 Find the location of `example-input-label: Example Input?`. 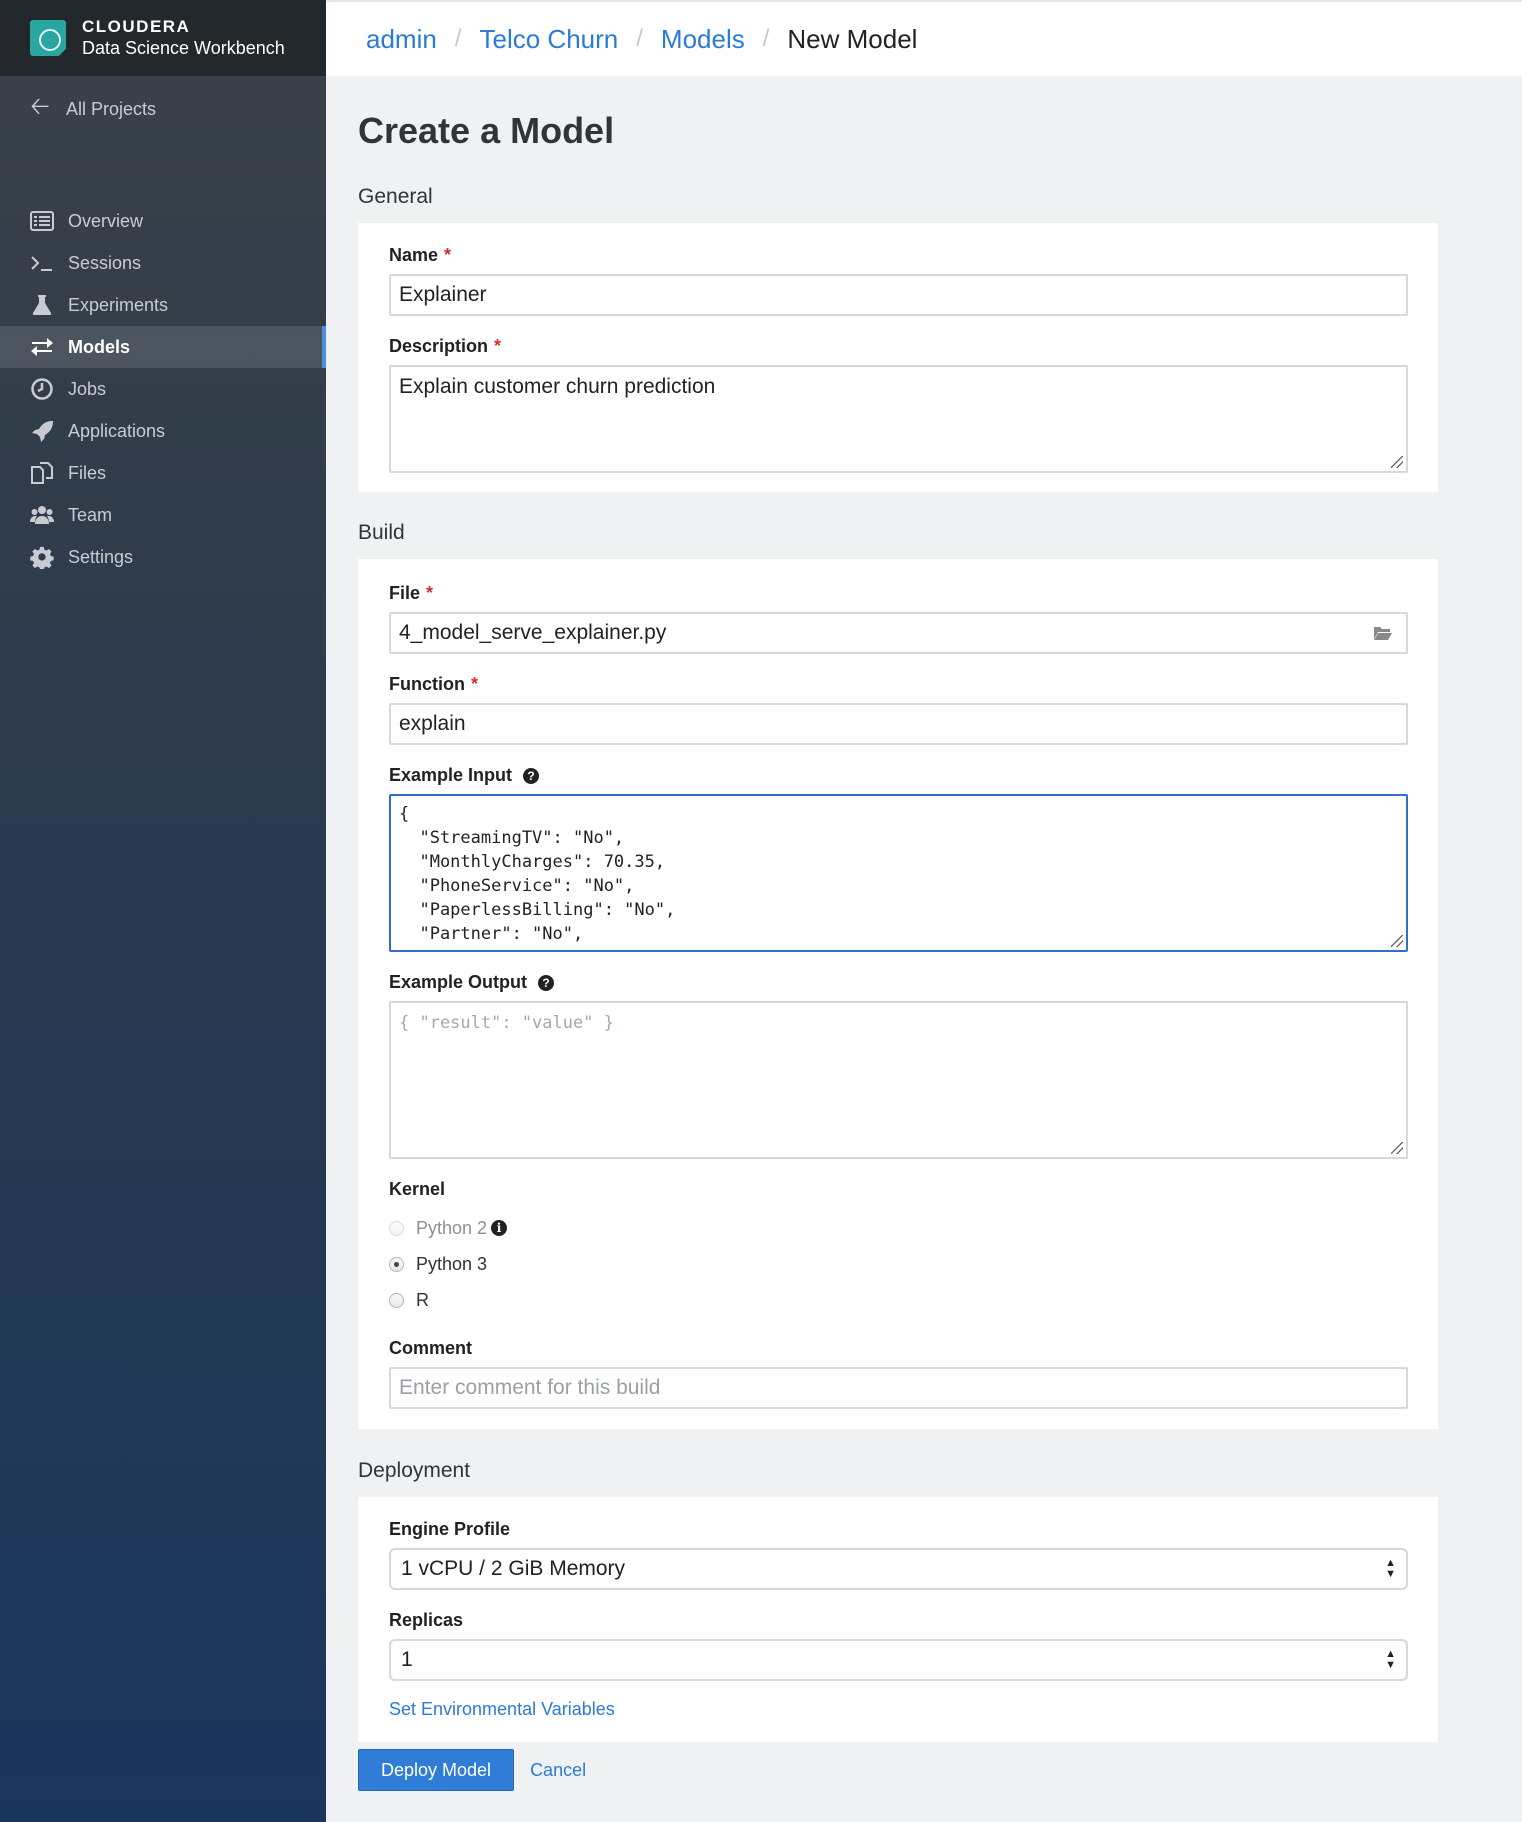

example-input-label: Example Input? is located at coordinates (898, 775).